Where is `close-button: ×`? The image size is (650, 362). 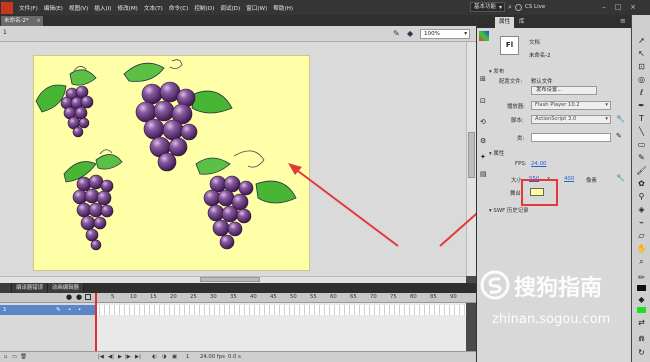 close-button: × is located at coordinates (633, 7).